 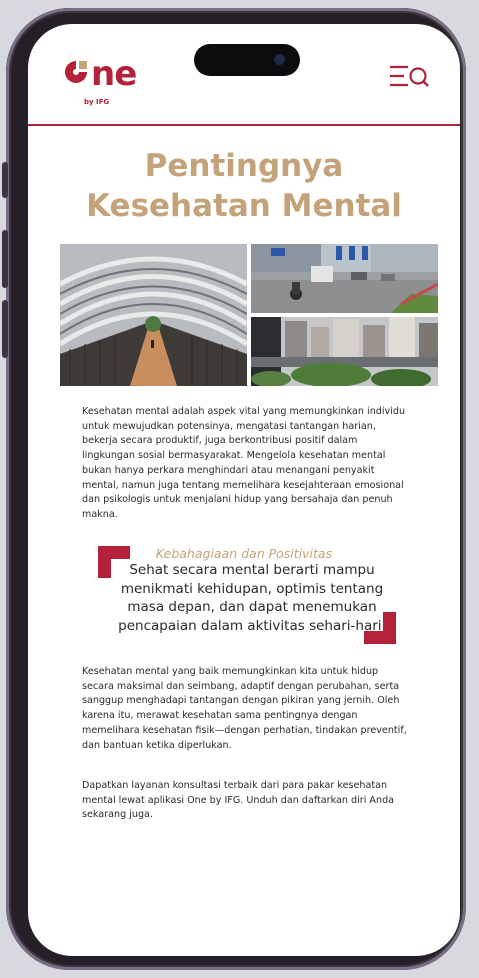 What do you see at coordinates (244, 553) in the screenshot?
I see `quote-heading: Kebahagiaan dan Positivitas` at bounding box center [244, 553].